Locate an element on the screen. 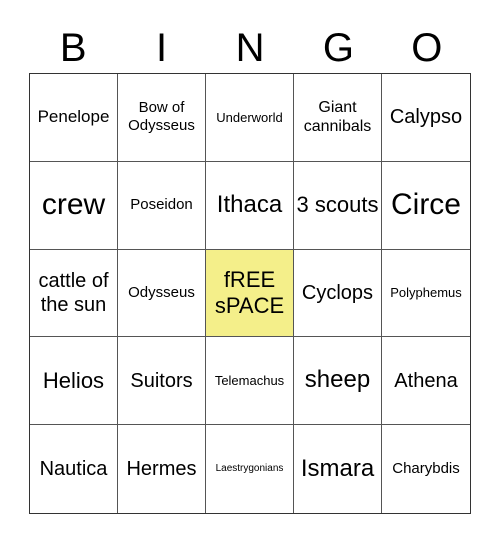 Image resolution: width=500 pixels, height=544 pixels. cell-label: Circe is located at coordinates (425, 205).